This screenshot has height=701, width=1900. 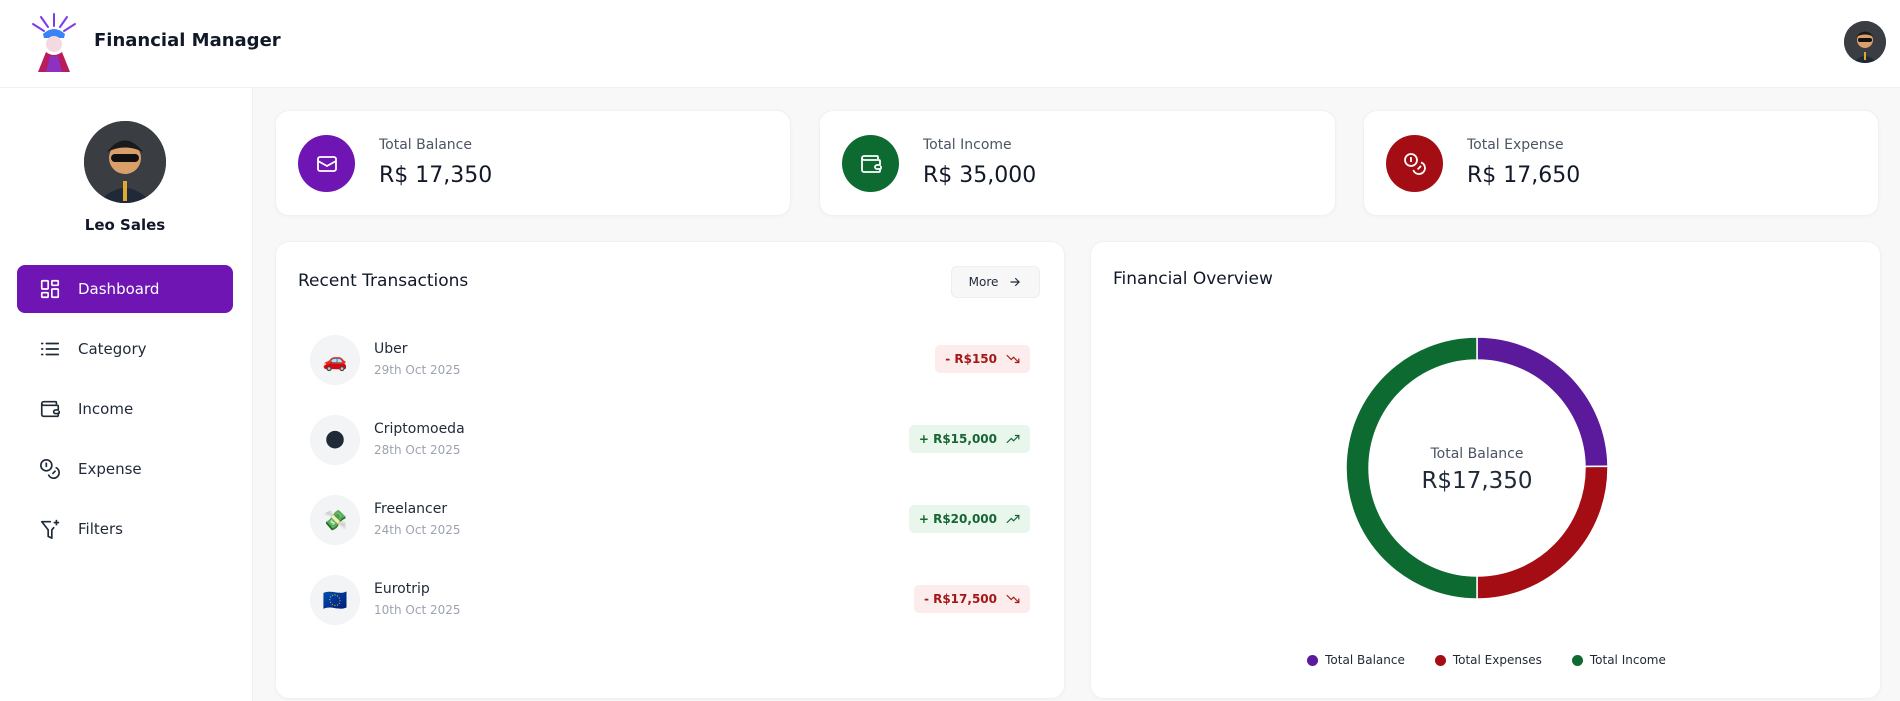 I want to click on profile-avatar, so click(x=125, y=162).